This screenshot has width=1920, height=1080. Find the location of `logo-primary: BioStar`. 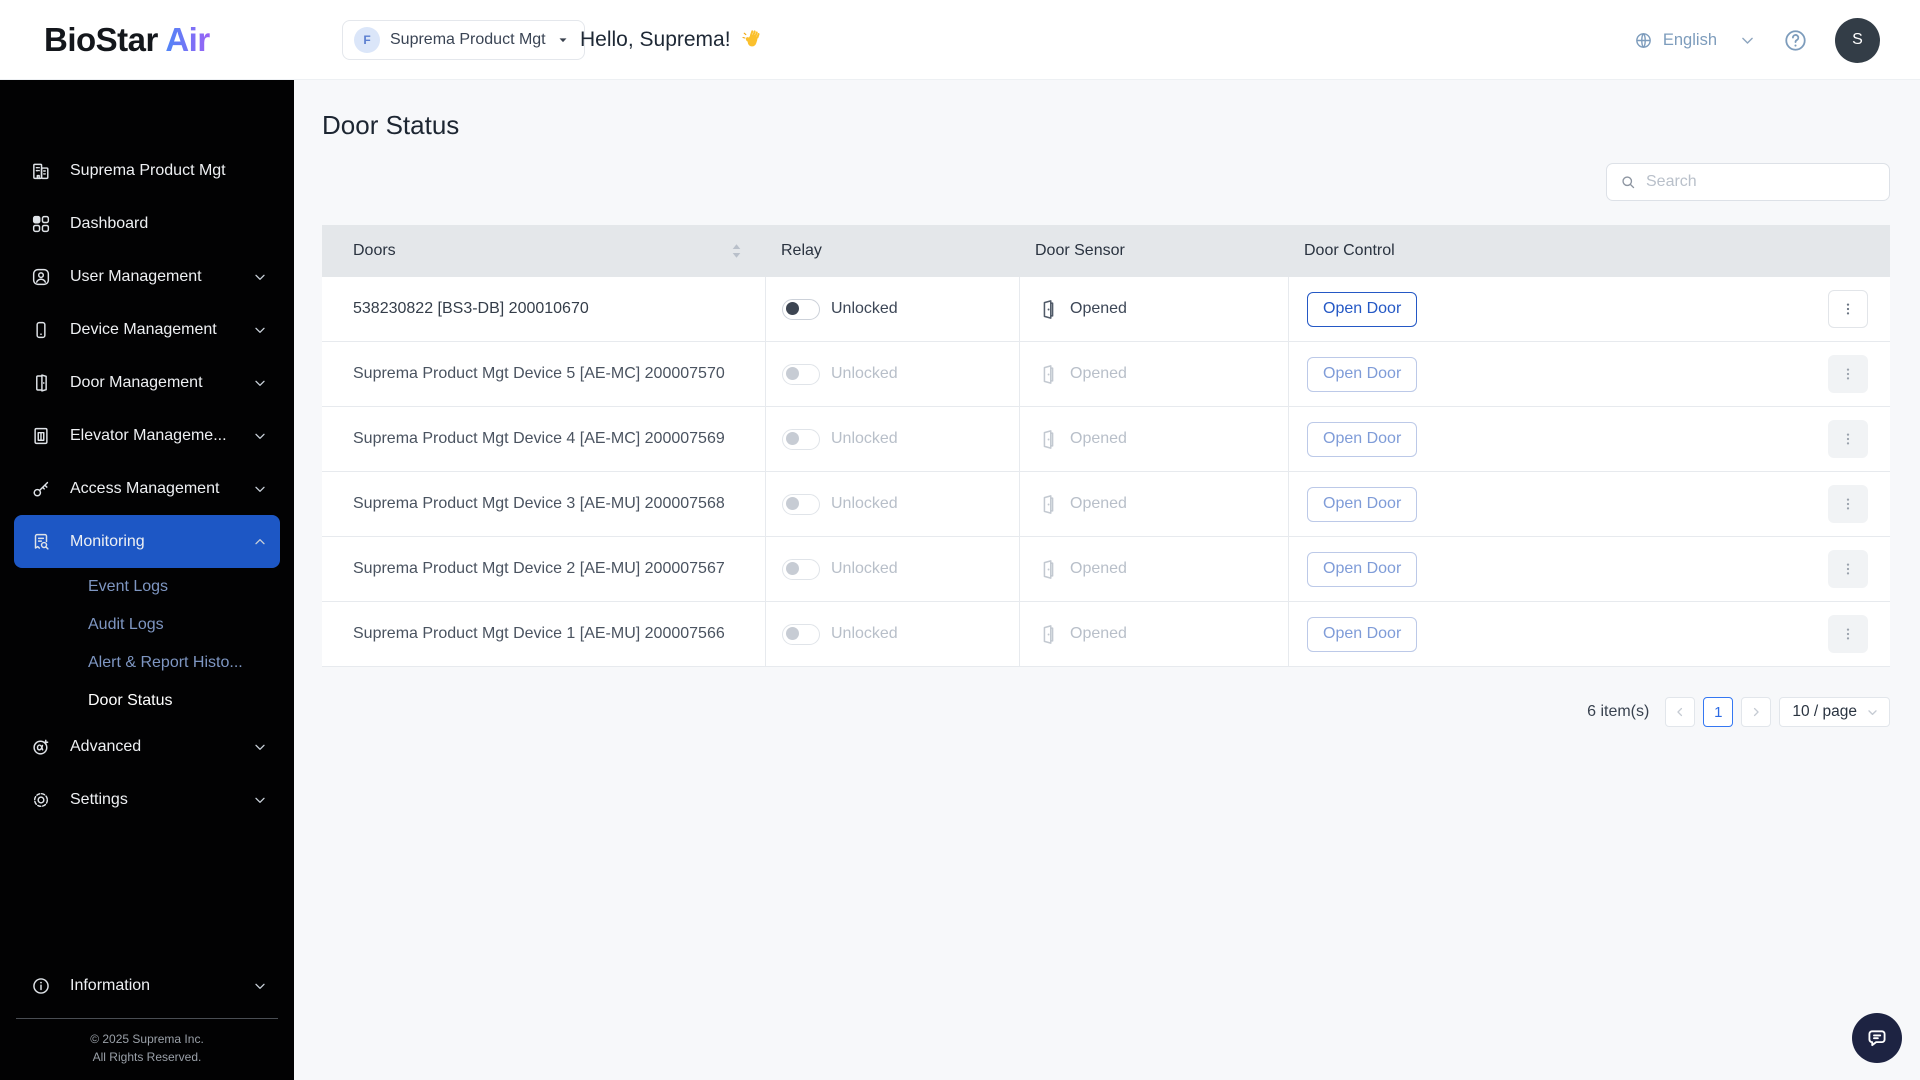

logo-primary: BioStar is located at coordinates (101, 39).